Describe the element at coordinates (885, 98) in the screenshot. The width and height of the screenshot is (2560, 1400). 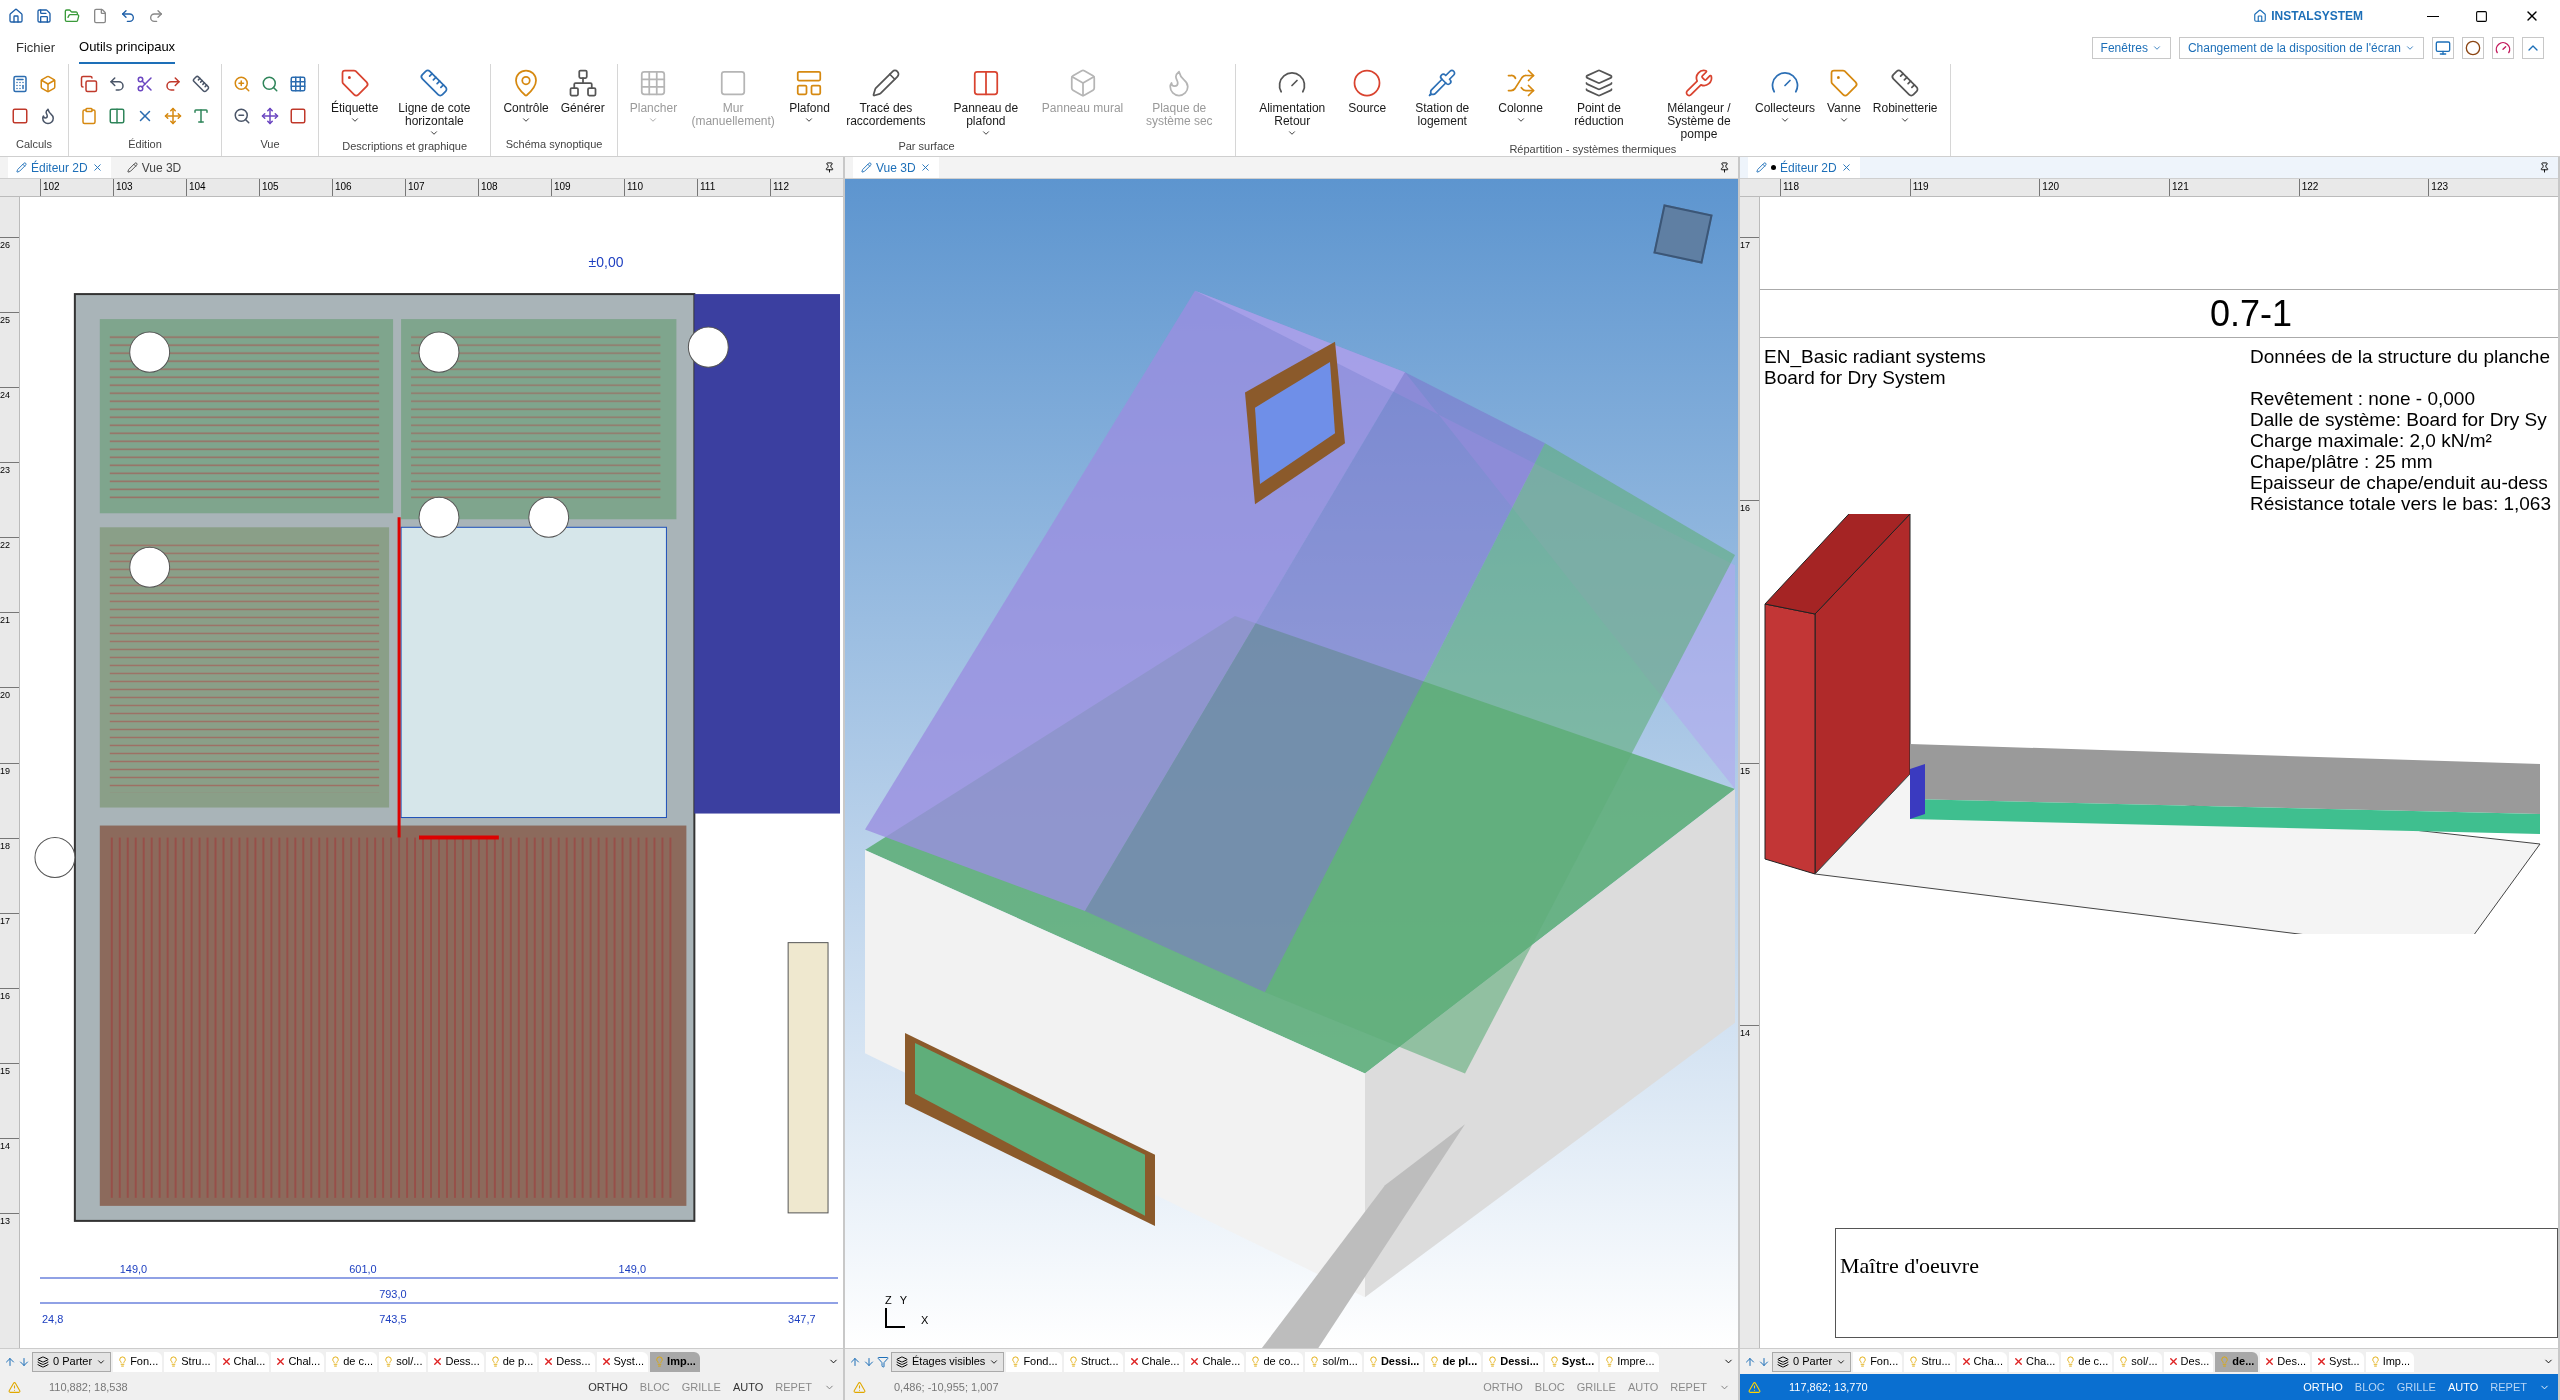
I see `ribbon-button: Tracé des raccordements` at that location.